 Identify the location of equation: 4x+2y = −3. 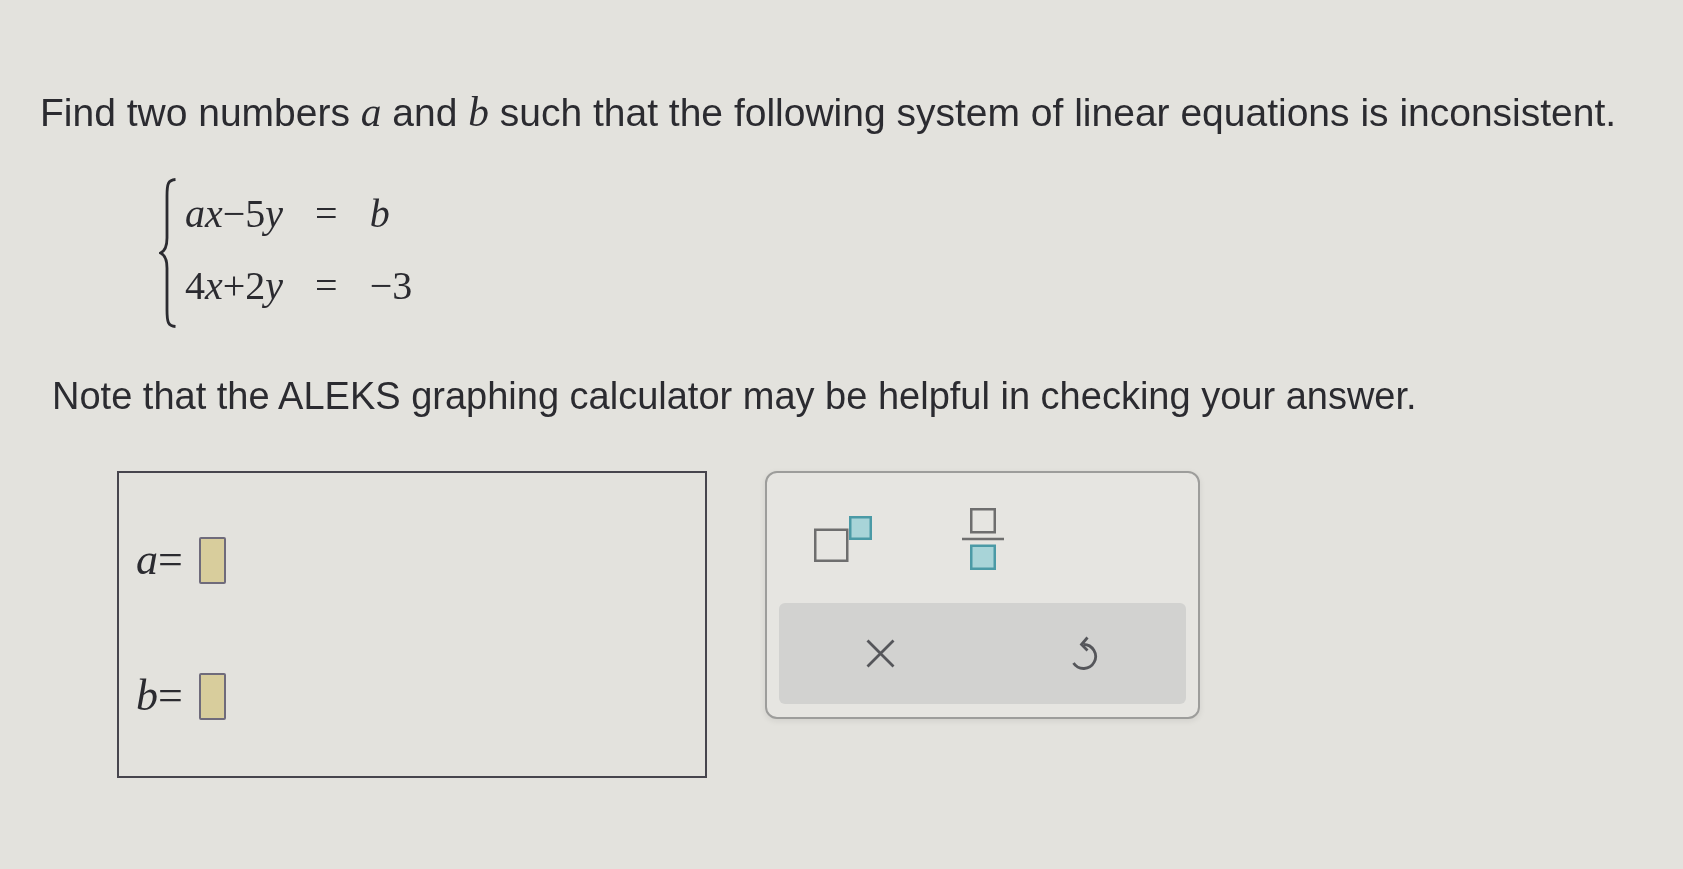
(299, 286).